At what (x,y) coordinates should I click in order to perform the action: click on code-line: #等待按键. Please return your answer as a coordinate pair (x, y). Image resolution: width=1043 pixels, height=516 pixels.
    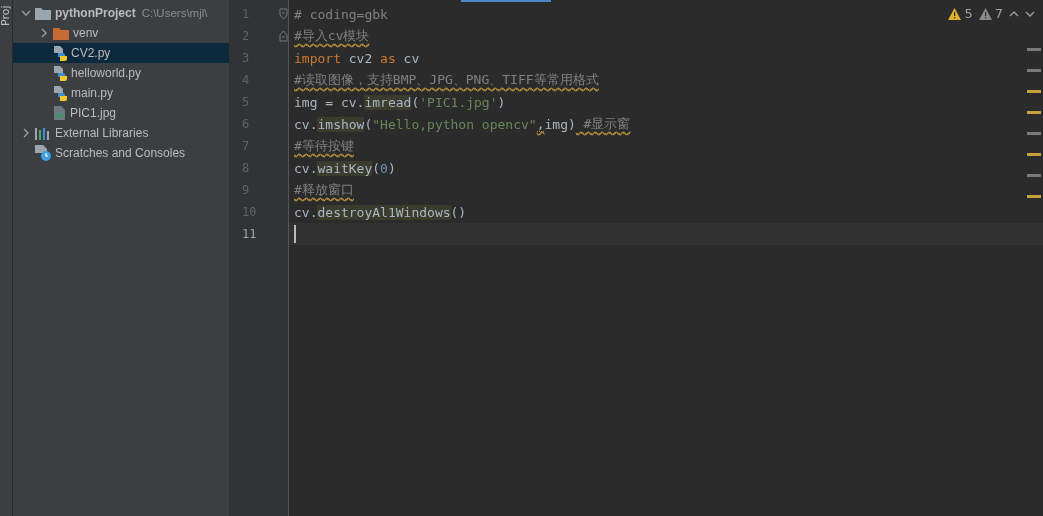
    Looking at the image, I should click on (321, 146).